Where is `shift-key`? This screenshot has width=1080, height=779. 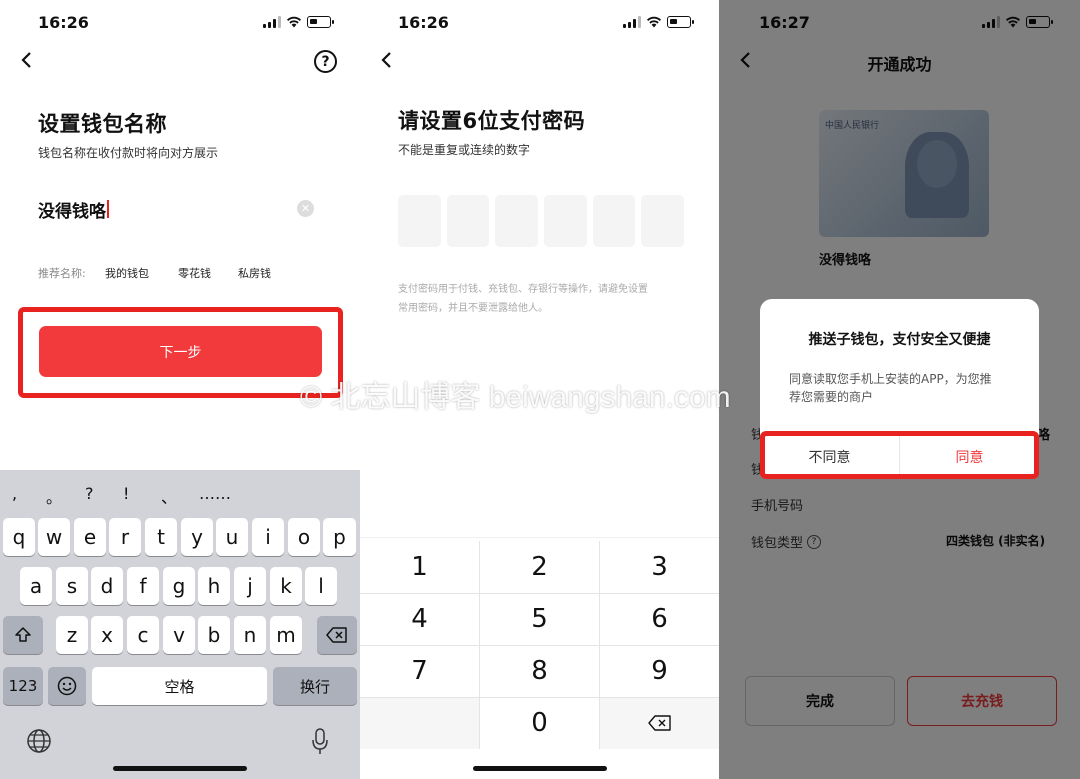
shift-key is located at coordinates (23, 635).